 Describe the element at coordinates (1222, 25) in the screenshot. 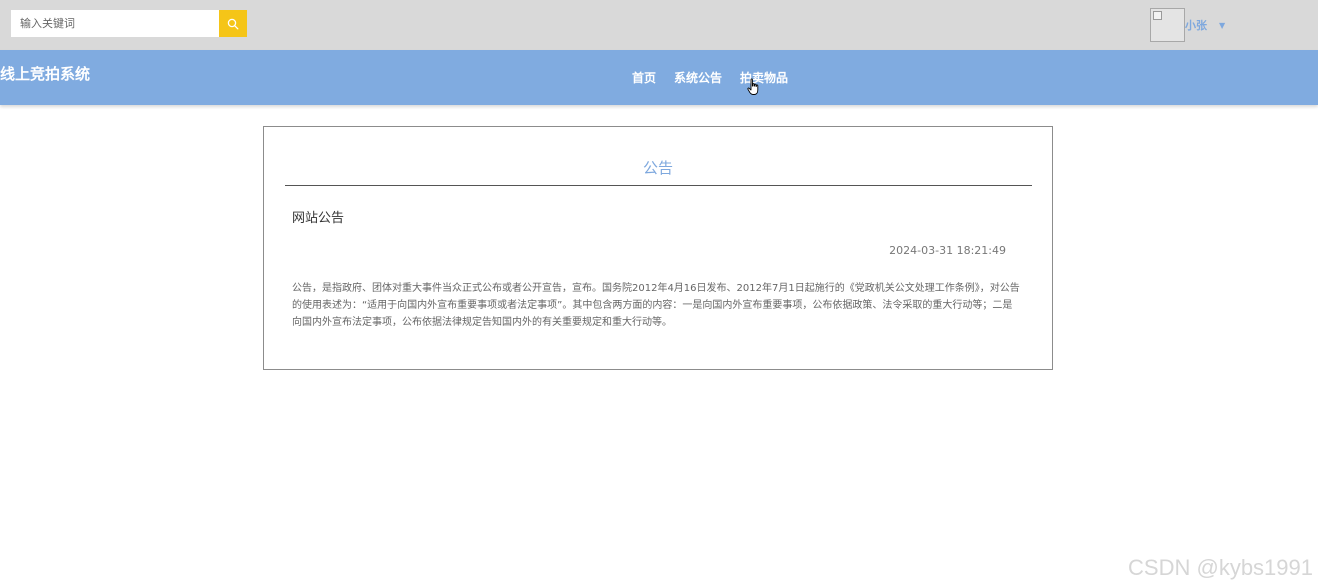

I see `caret-down-icon: ▼` at that location.